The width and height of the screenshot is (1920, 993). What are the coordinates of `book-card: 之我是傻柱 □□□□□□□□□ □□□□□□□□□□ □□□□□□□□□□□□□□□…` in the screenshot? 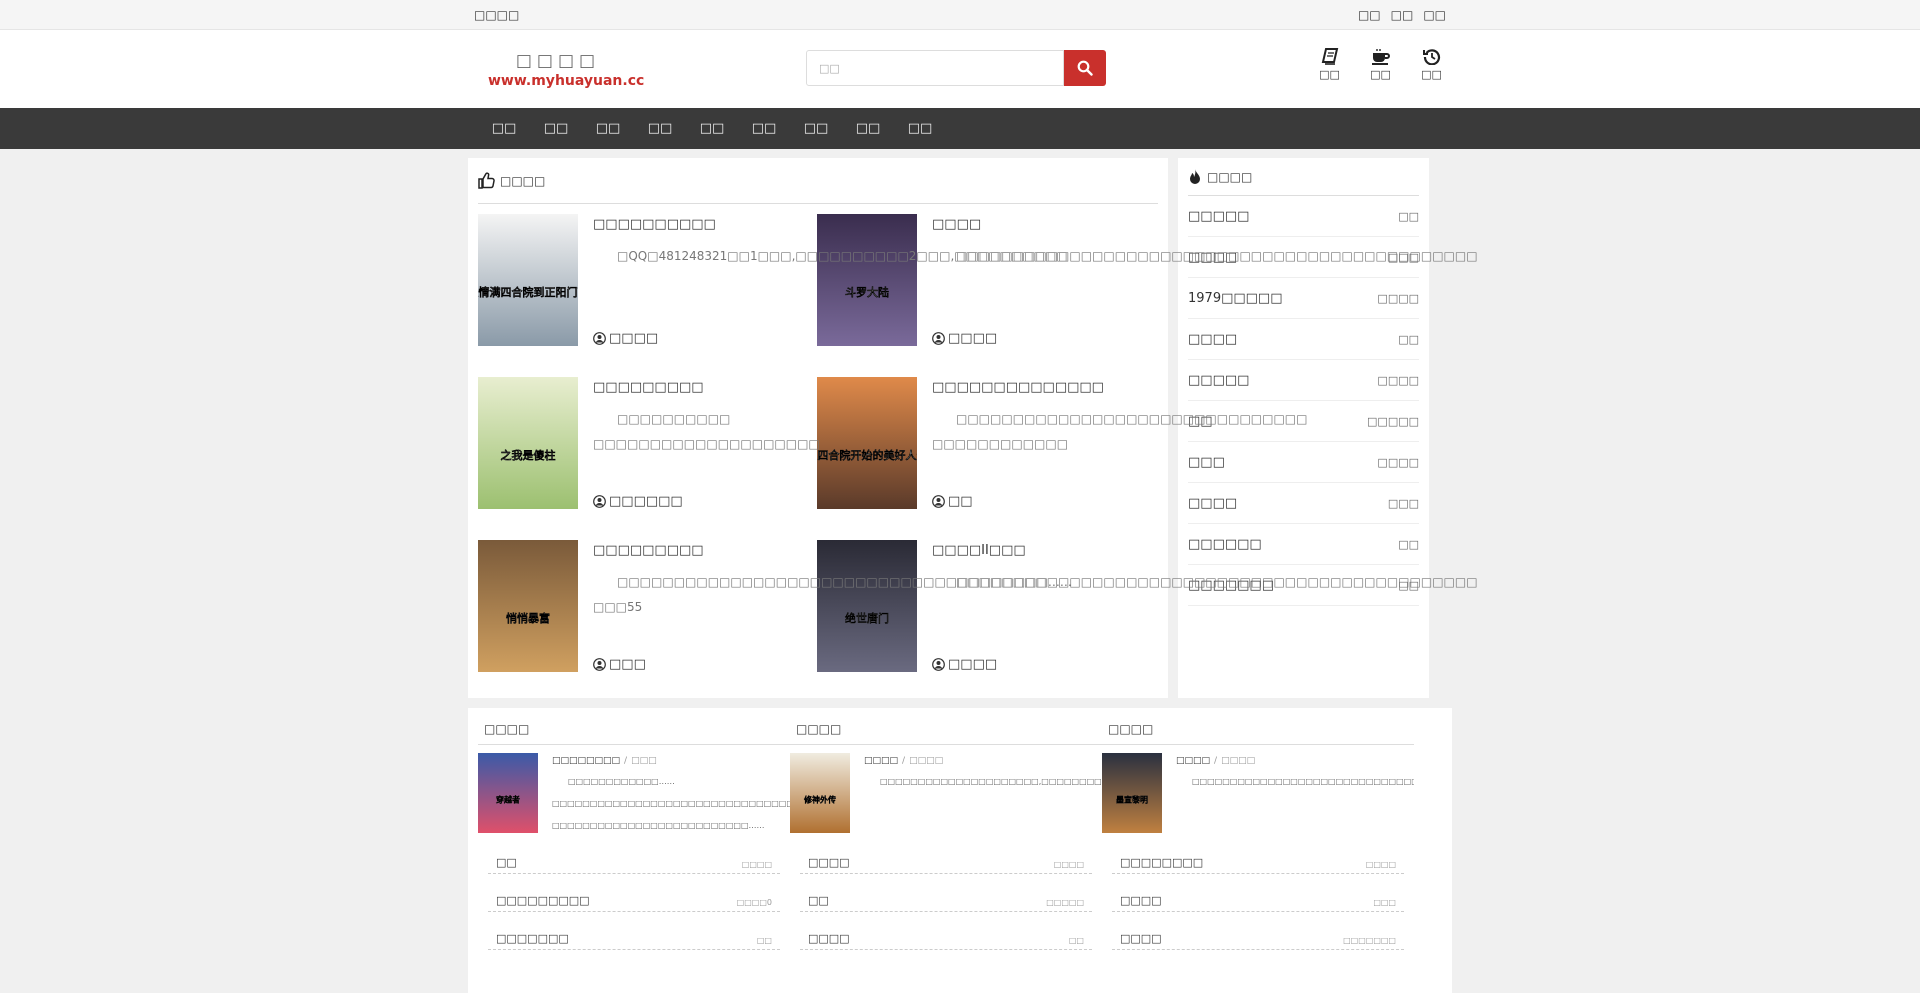 It's located at (649, 443).